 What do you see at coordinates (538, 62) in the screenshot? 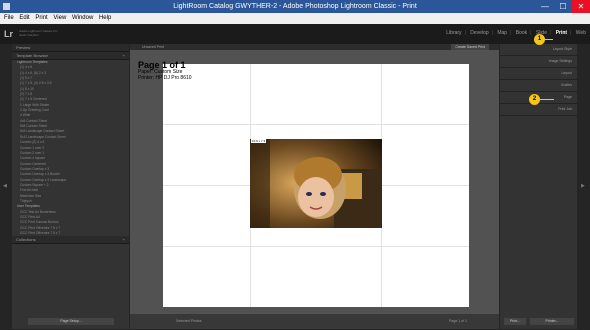
I see `image-settings-section: Image Settings` at bounding box center [538, 62].